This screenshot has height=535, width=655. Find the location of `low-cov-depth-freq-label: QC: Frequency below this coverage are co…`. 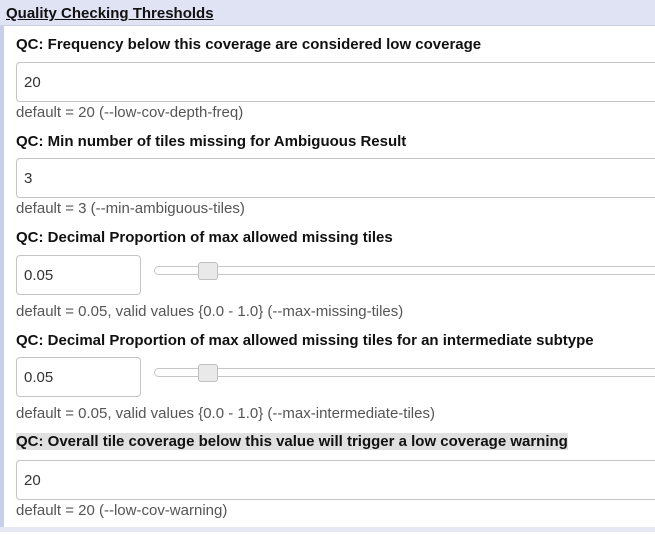

low-cov-depth-freq-label: QC: Frequency below this coverage are co… is located at coordinates (249, 44).